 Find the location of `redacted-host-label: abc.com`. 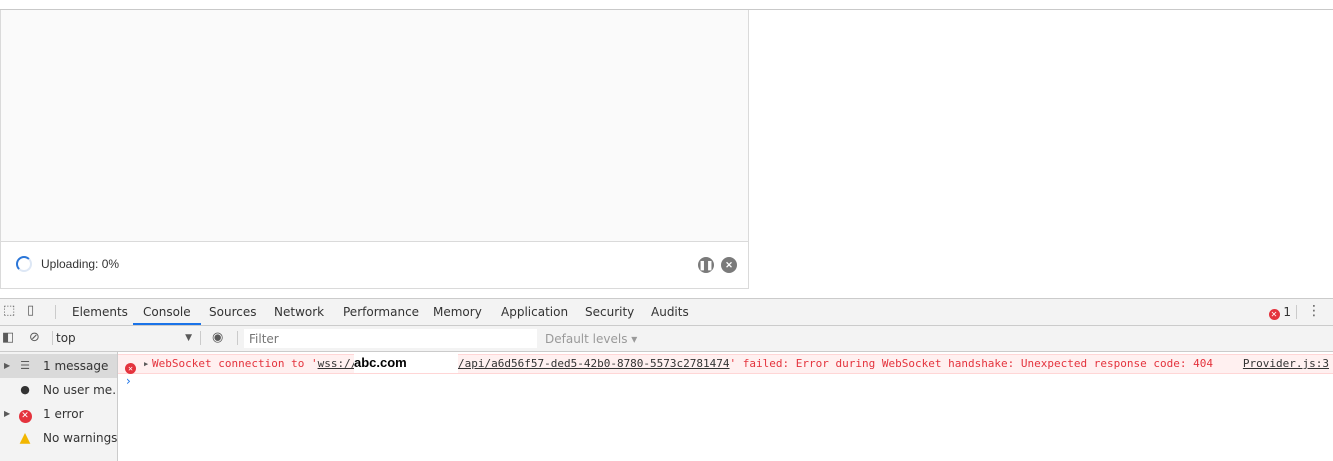

redacted-host-label: abc.com is located at coordinates (406, 363).